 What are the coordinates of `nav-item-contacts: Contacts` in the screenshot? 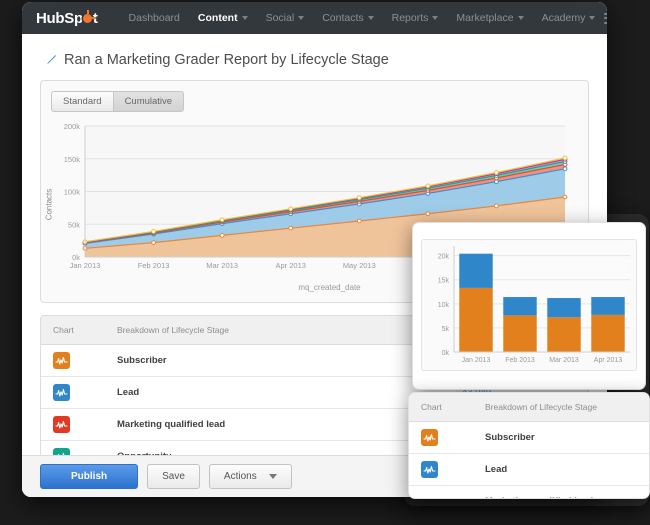 It's located at (347, 18).